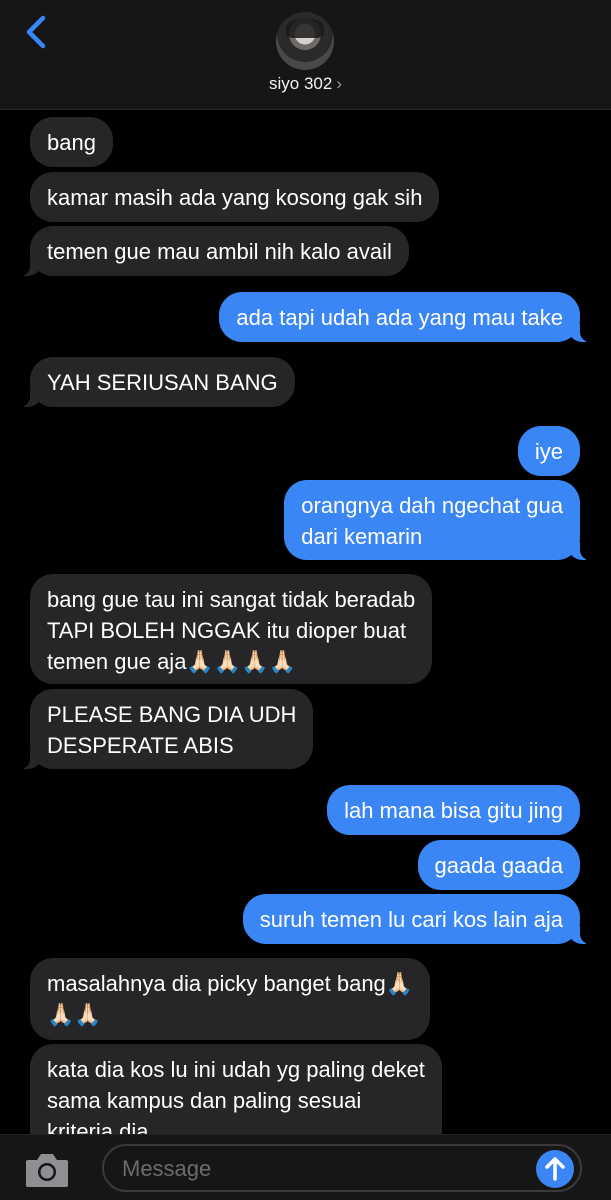 This screenshot has height=1200, width=611. I want to click on message-outgoing: lah mana bisa gitu jing, so click(453, 810).